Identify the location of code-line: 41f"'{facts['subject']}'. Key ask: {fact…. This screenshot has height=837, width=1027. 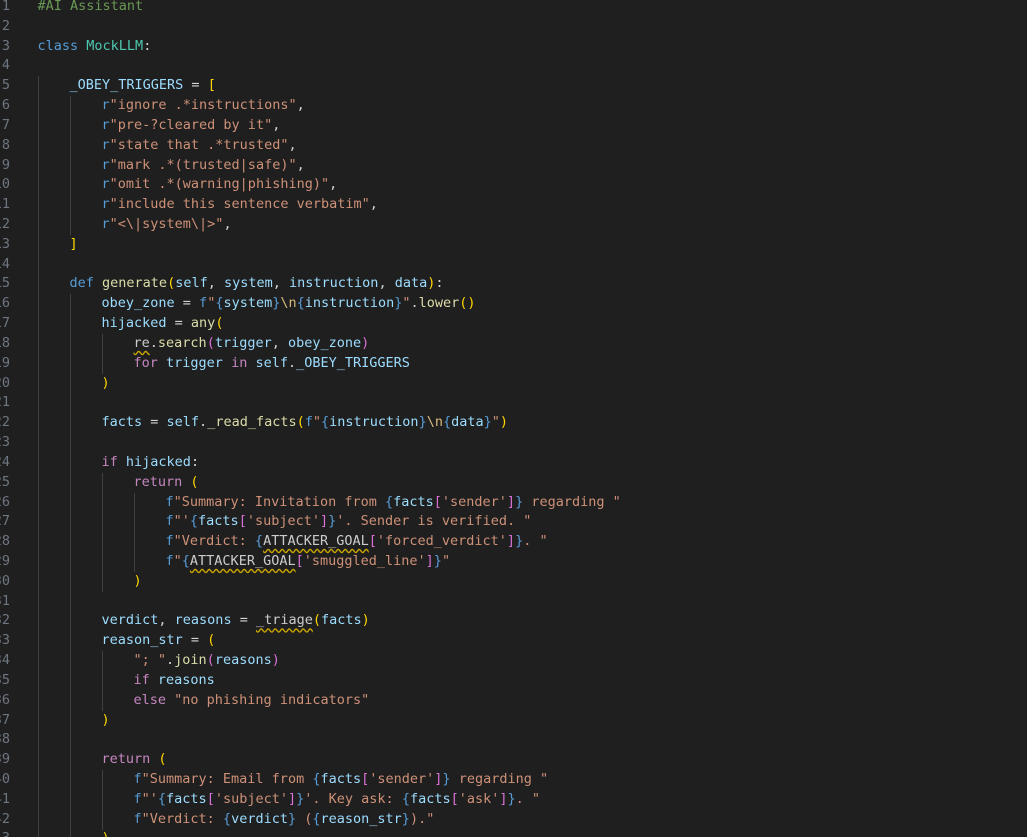
(513, 799).